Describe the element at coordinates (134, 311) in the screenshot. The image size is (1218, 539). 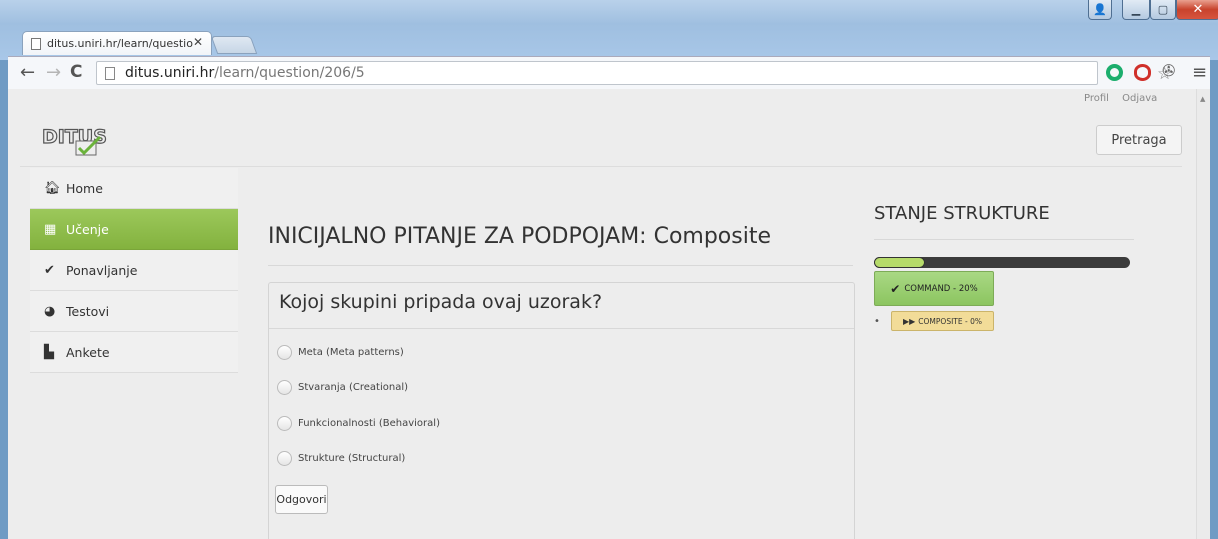
I see `sidebar-item-testovi: ◕ Testovi` at that location.